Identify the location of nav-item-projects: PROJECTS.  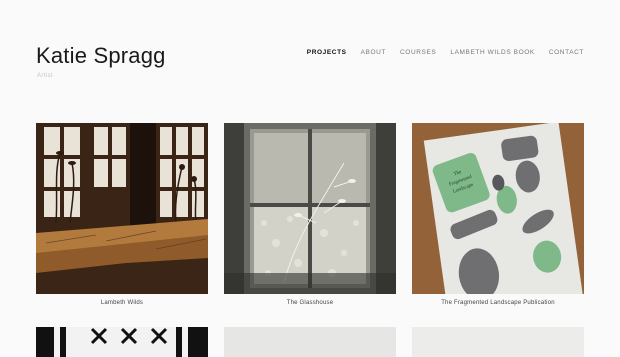
(327, 52).